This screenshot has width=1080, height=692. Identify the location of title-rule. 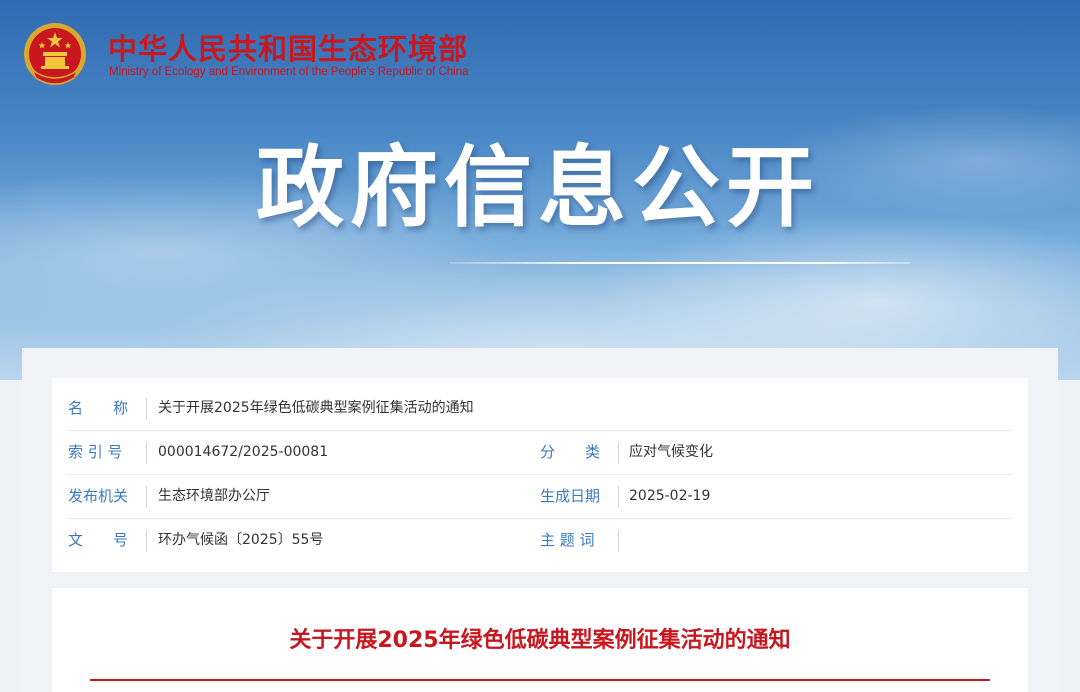
(540, 680).